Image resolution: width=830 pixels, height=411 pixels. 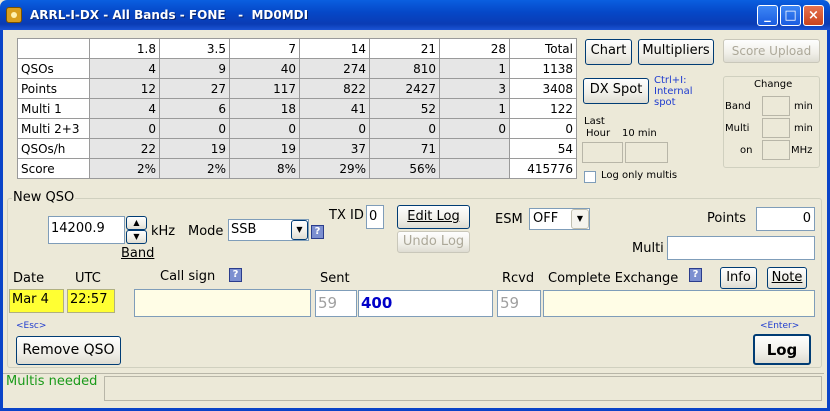 What do you see at coordinates (264, 88) in the screenshot?
I see `table-cell: 117` at bounding box center [264, 88].